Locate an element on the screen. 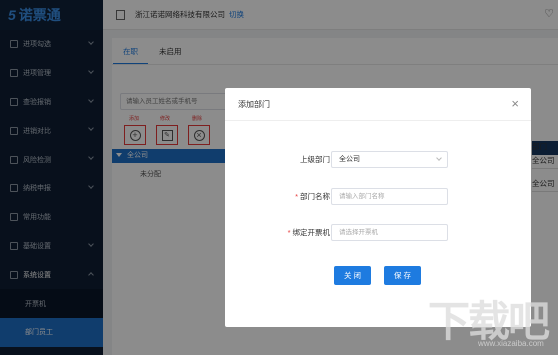 Image resolution: width=558 pixels, height=355 pixels. watermark-url: www.xiazaiba.com is located at coordinates (511, 343).